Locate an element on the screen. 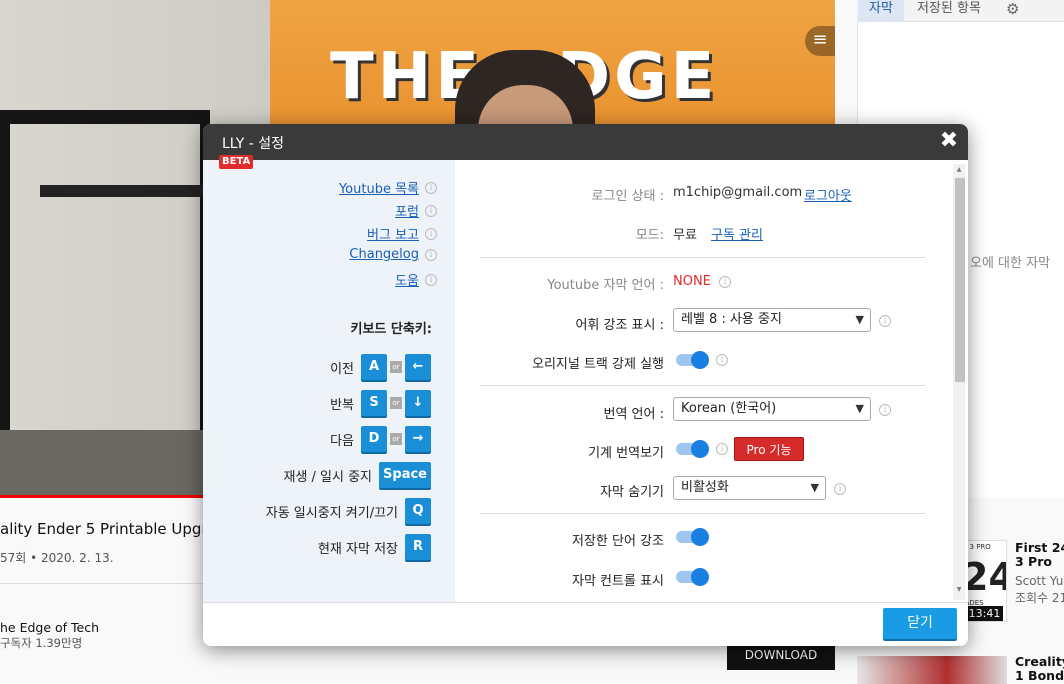 Image resolution: width=1064 pixels, height=684 pixels. scroll-up-icon: ▲ is located at coordinates (959, 169).